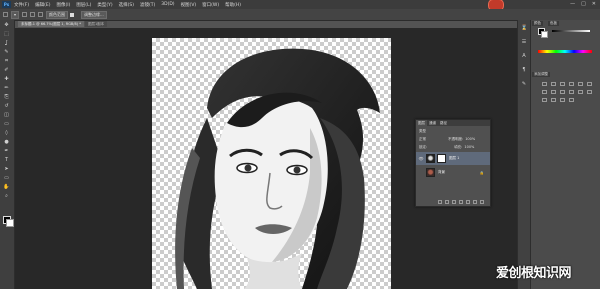 The image size is (600, 289). Describe the element at coordinates (6, 52) in the screenshot. I see `quick-select-icon: ✎` at that location.